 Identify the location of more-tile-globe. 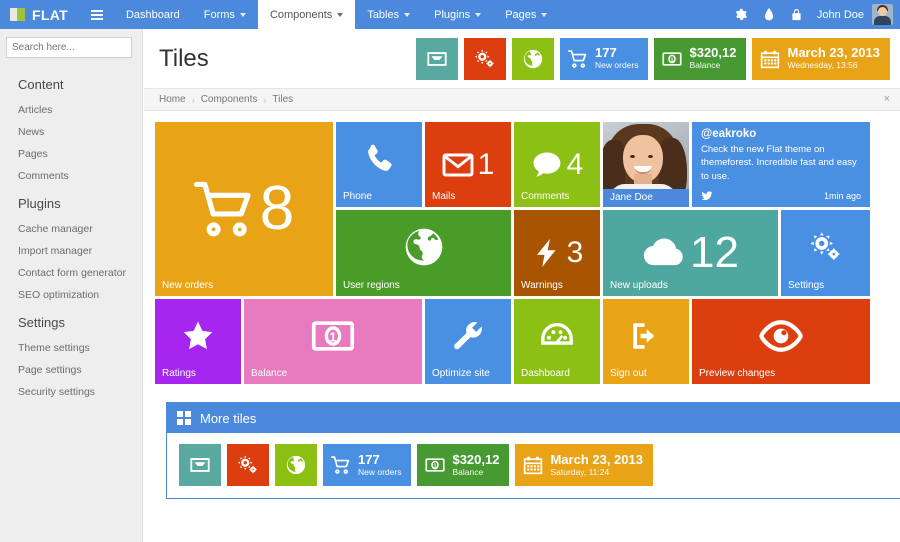
(296, 465).